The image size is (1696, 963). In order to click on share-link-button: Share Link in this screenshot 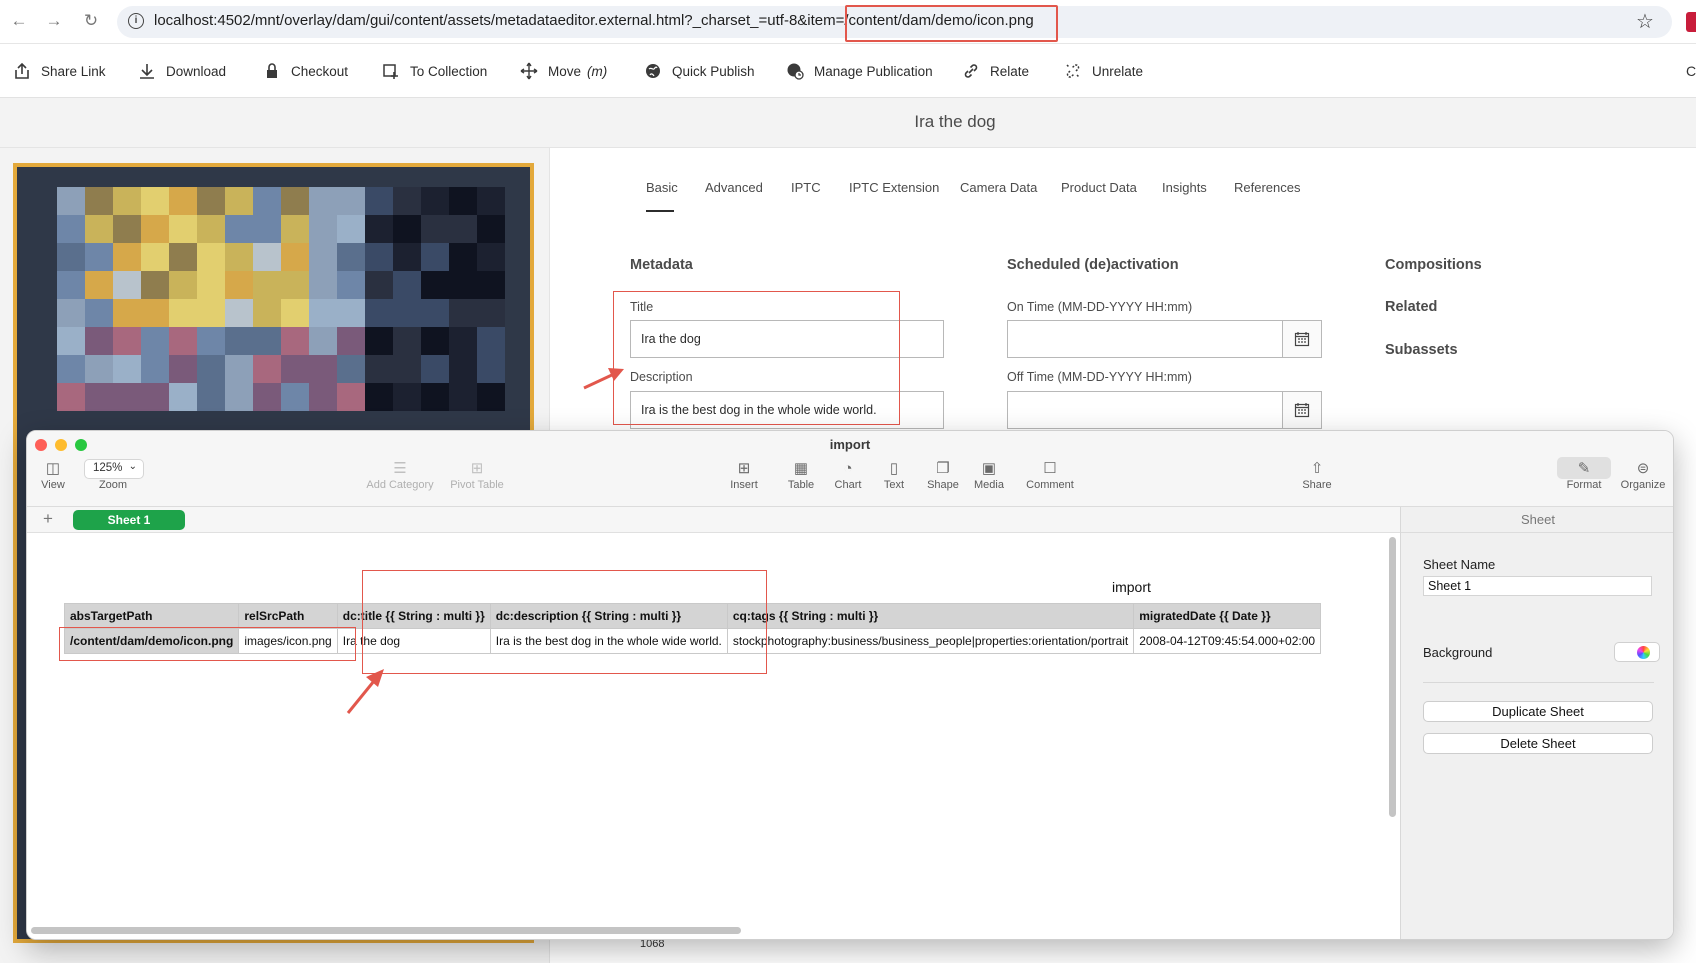, I will do `click(59, 71)`.